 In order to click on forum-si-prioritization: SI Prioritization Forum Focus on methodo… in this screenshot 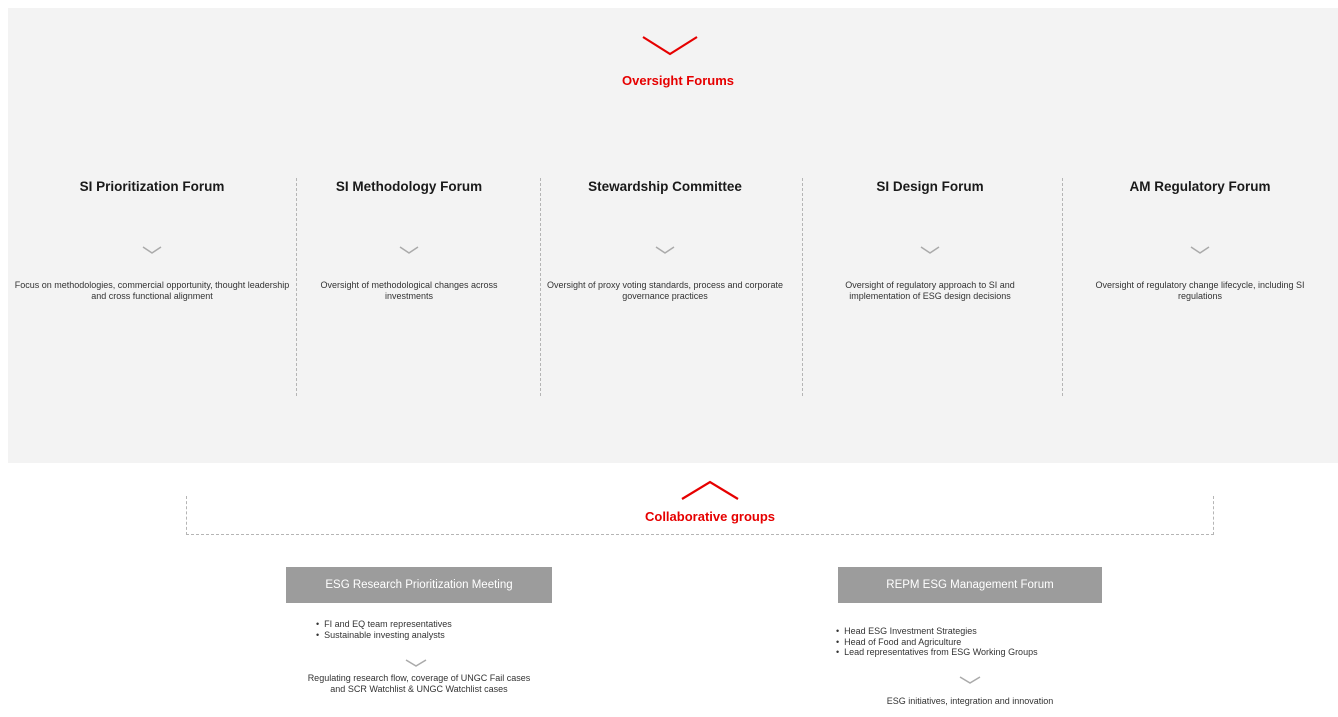, I will do `click(152, 239)`.